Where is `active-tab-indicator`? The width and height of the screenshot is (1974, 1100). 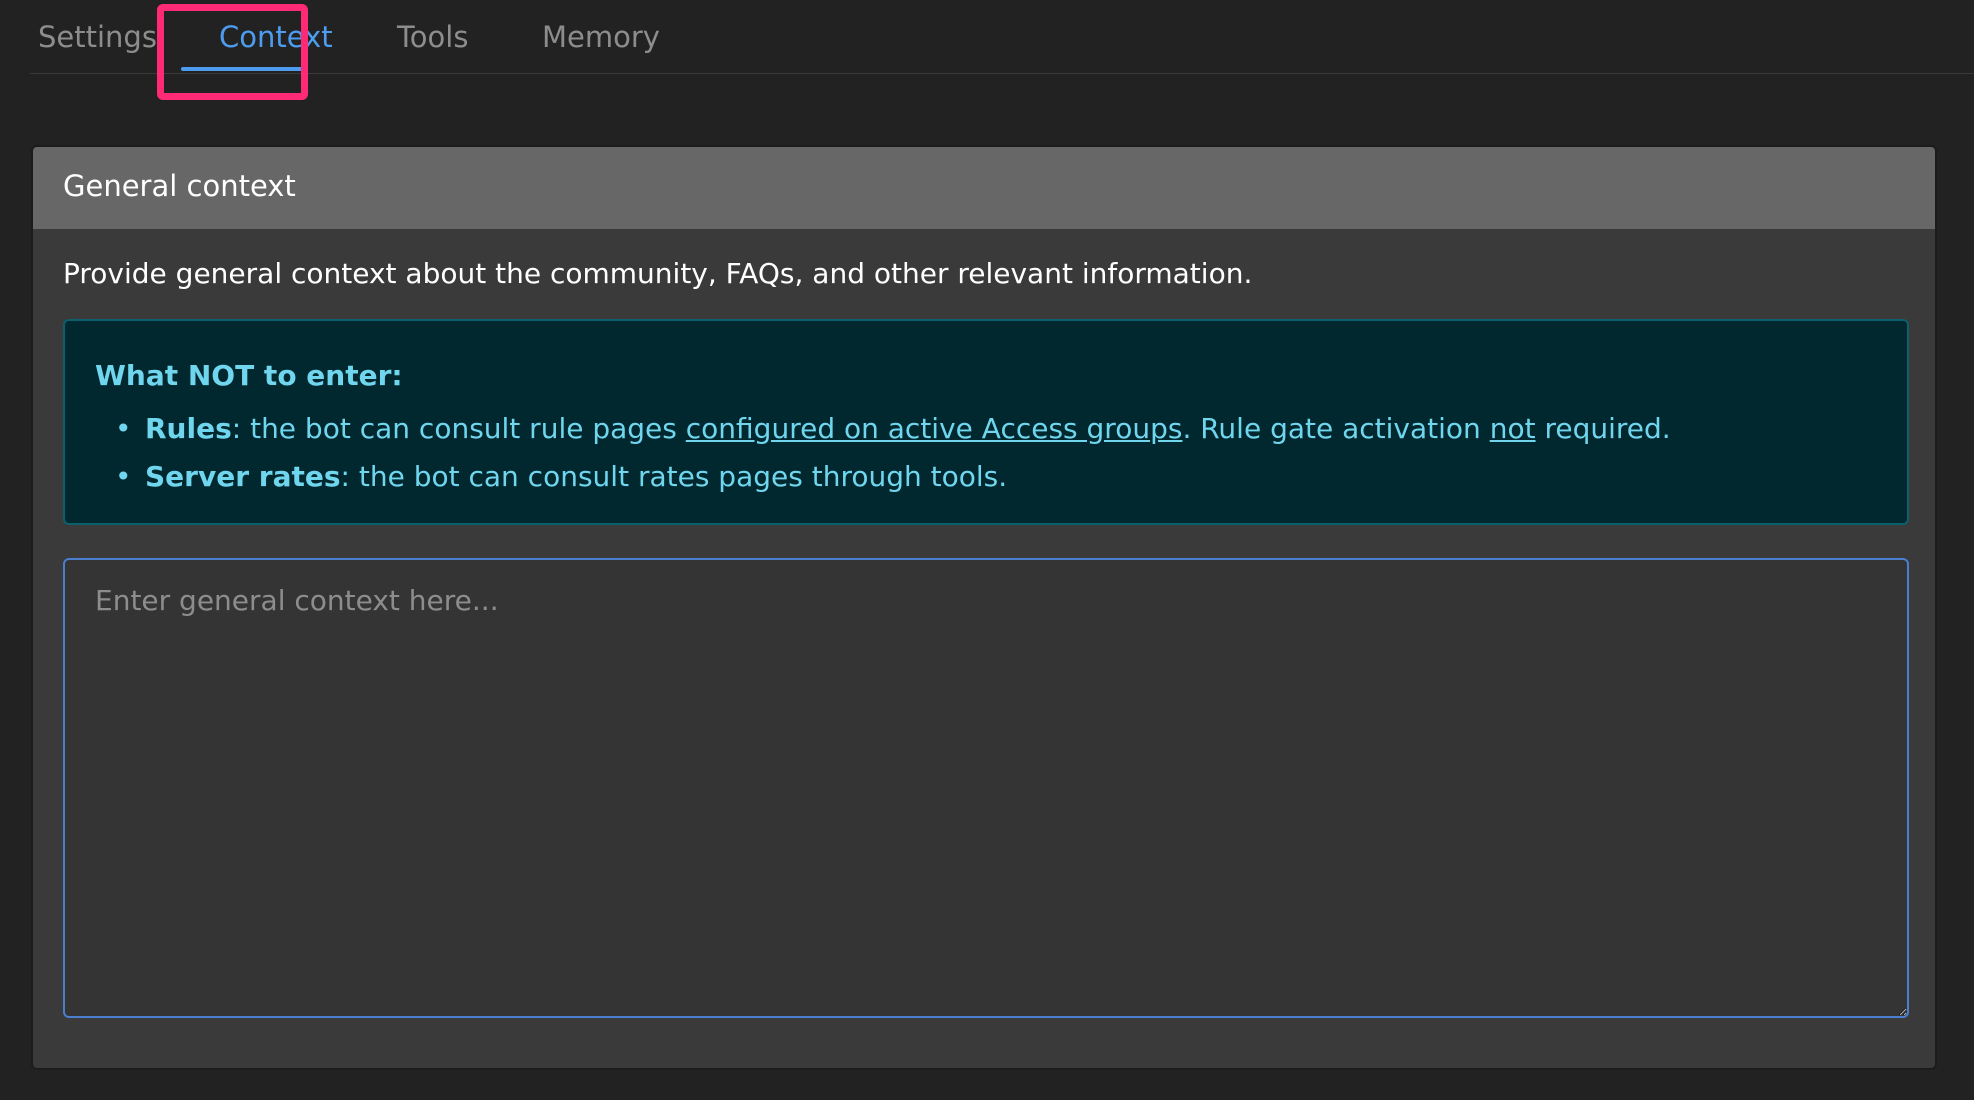
active-tab-indicator is located at coordinates (242, 69).